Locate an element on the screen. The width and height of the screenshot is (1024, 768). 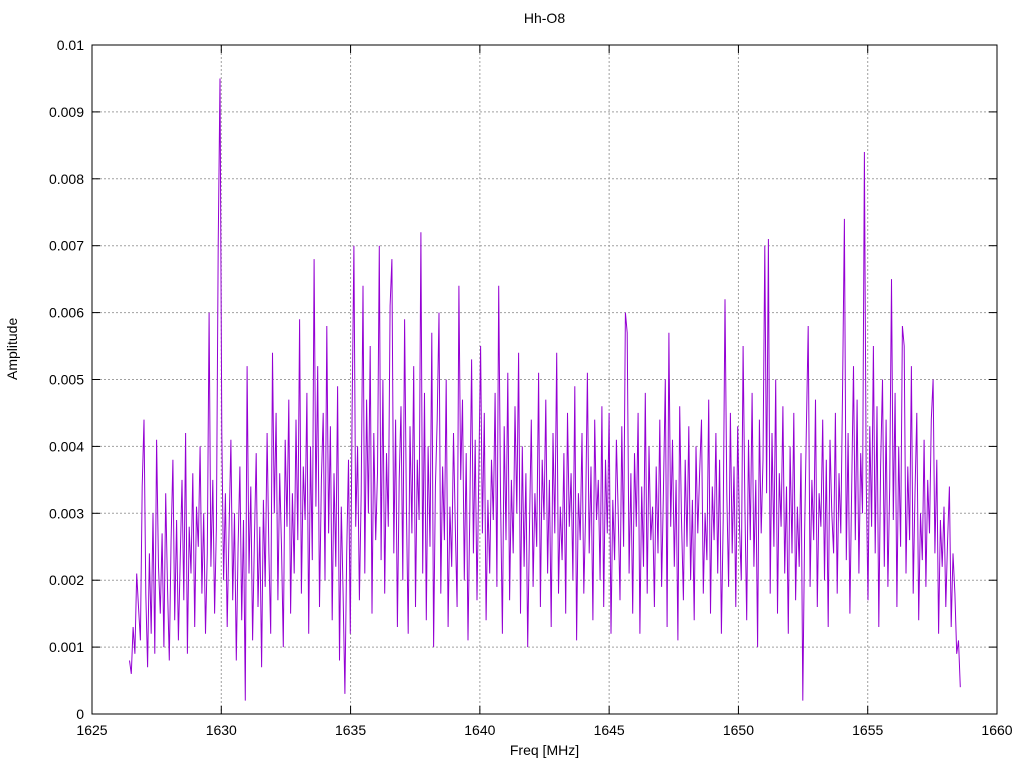
y-tick-label: 0.001 is located at coordinates (66, 647).